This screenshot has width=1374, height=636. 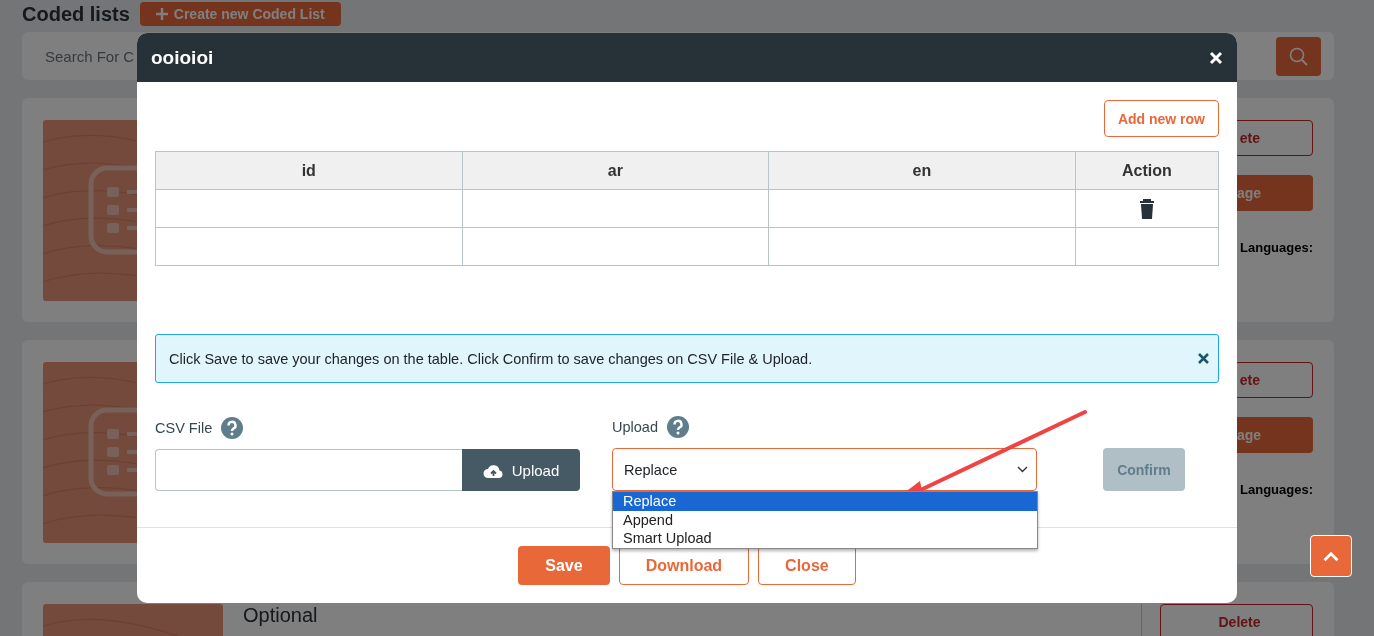 I want to click on column-header: ar, so click(x=615, y=170).